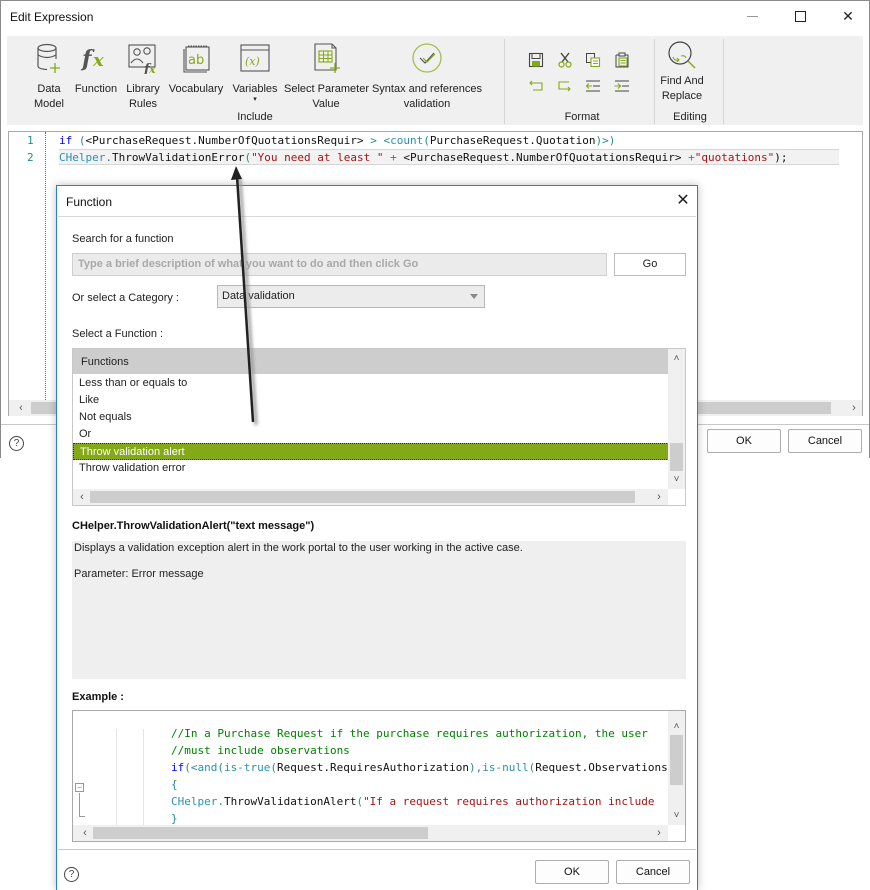 This screenshot has width=870, height=890. Describe the element at coordinates (593, 86) in the screenshot. I see `outdent-icon` at that location.